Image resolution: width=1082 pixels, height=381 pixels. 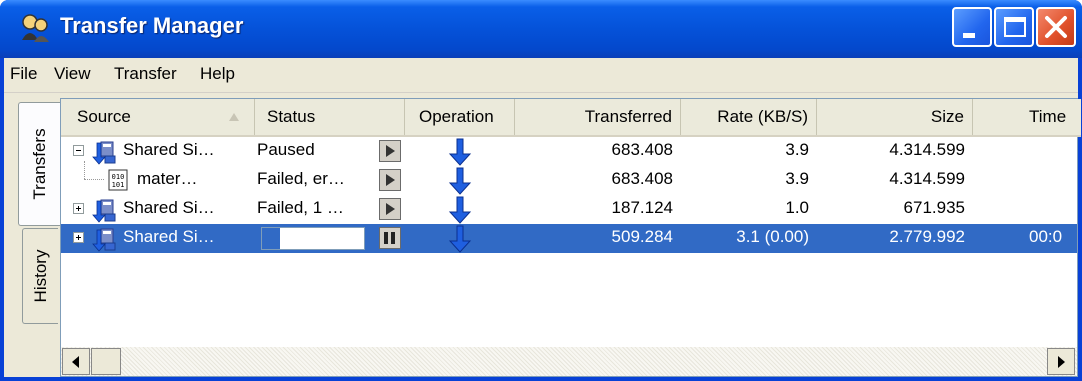 I want to click on transfer-progress-bar: 18%, so click(x=313, y=238).